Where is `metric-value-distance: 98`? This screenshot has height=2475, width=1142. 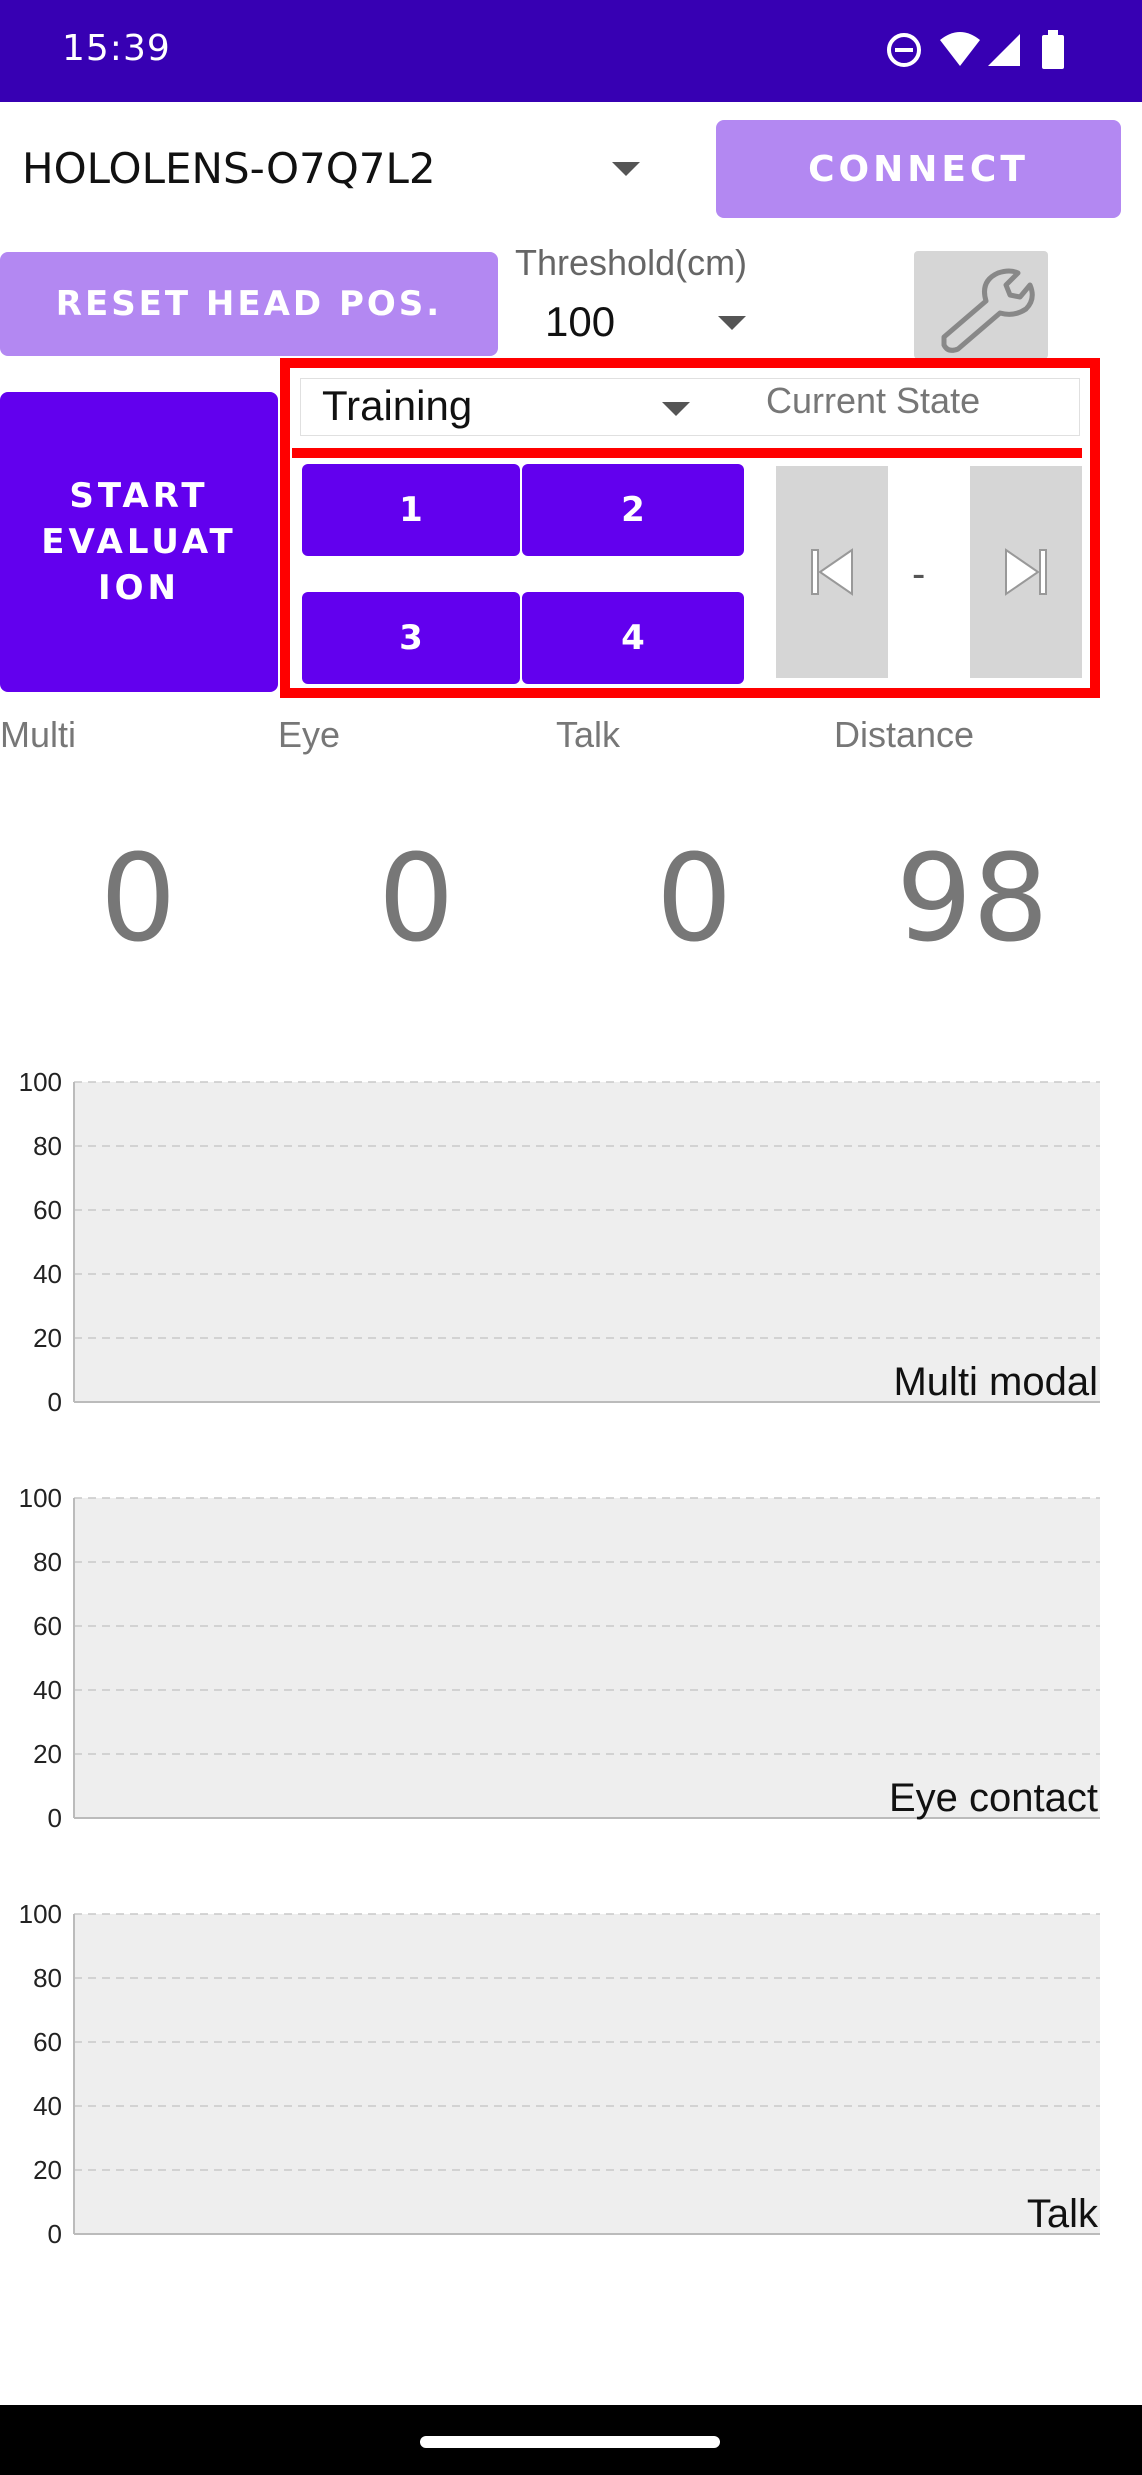
metric-value-distance: 98 is located at coordinates (972, 899).